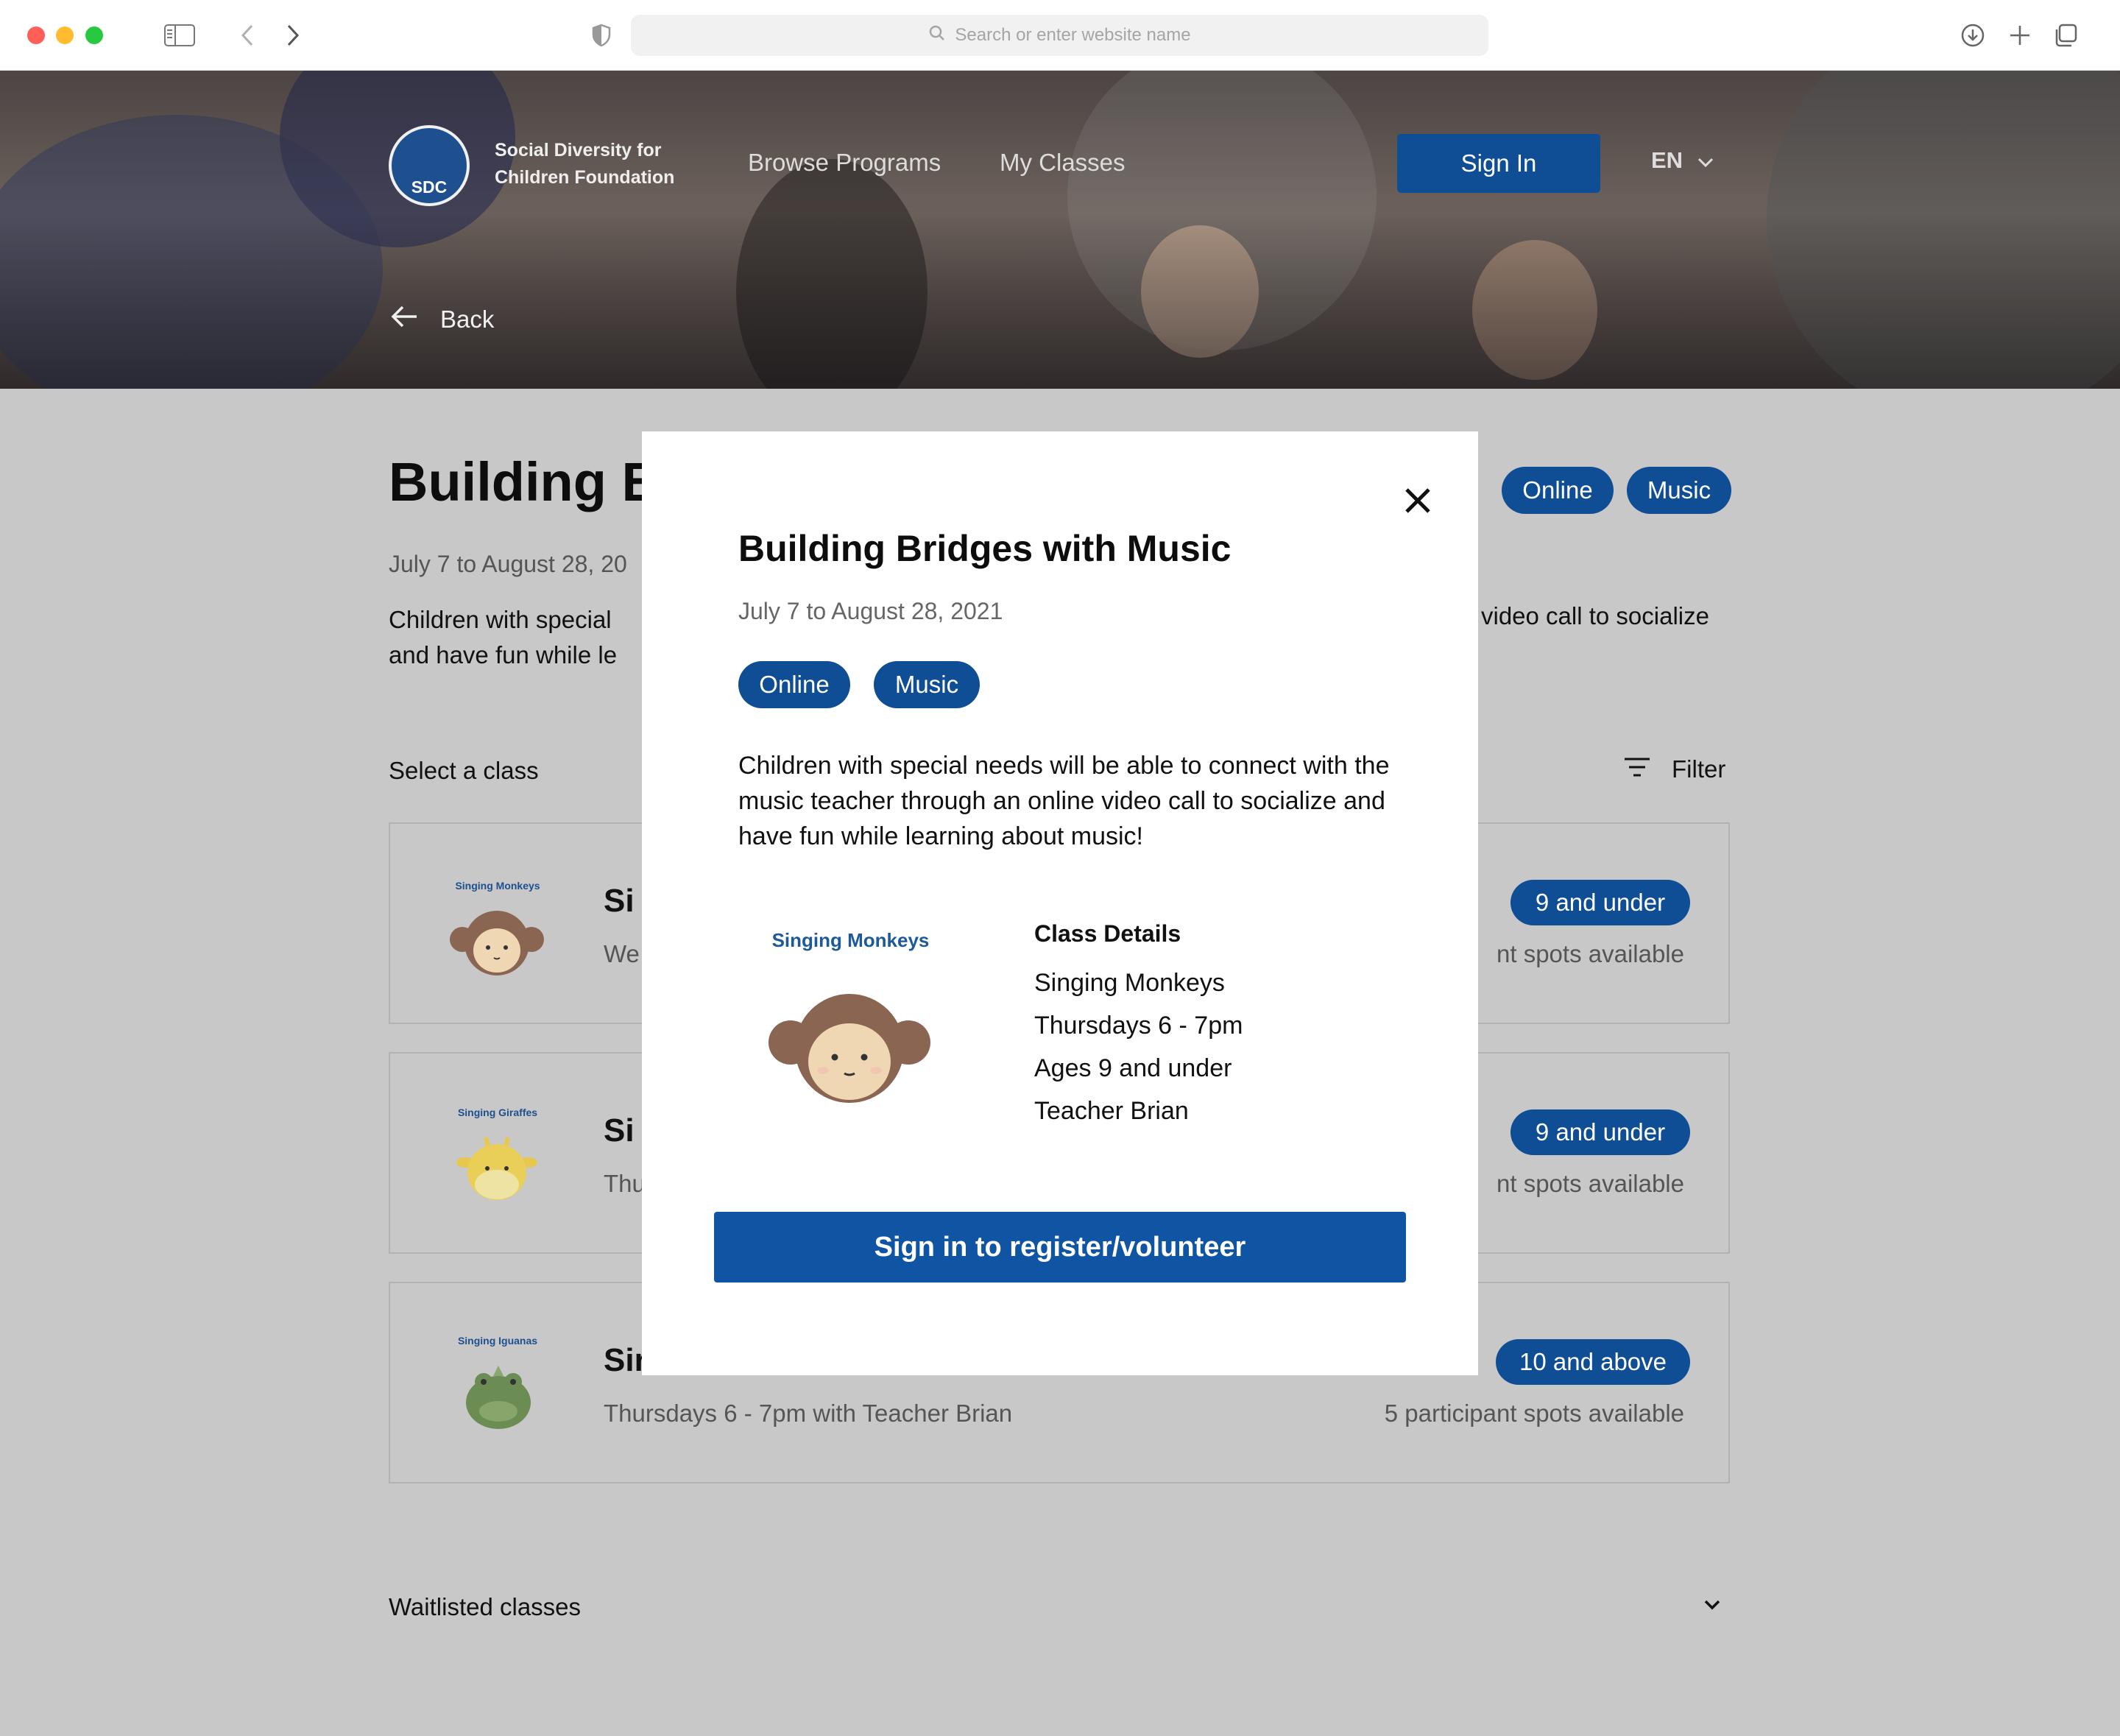 This screenshot has height=1736, width=2120. Describe the element at coordinates (525, 482) in the screenshot. I see `program-title: Building B` at that location.